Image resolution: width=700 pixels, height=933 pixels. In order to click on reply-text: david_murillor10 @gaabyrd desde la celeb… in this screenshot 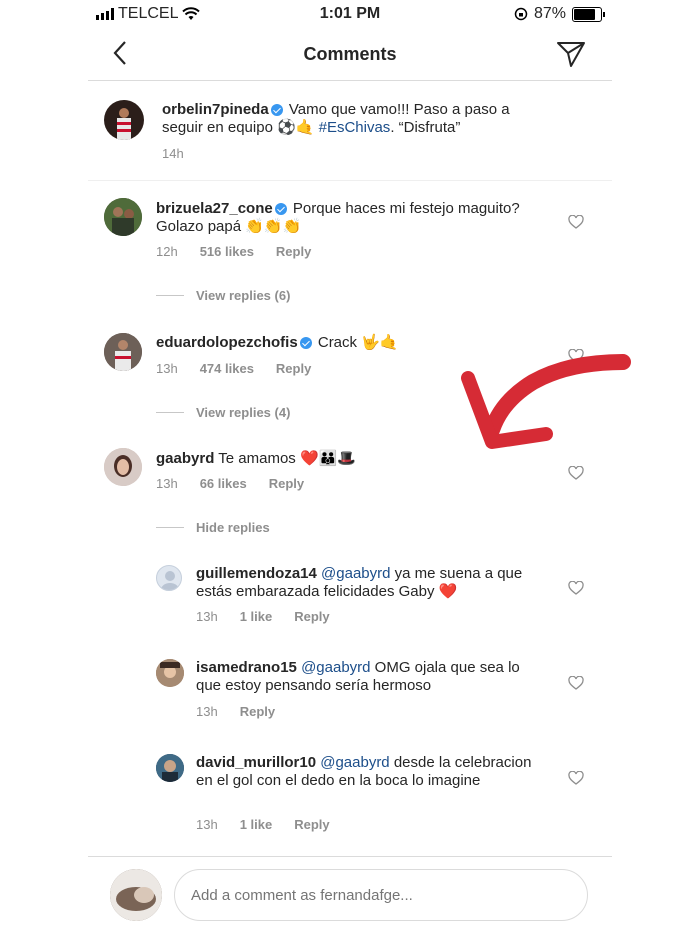, I will do `click(372, 772)`.